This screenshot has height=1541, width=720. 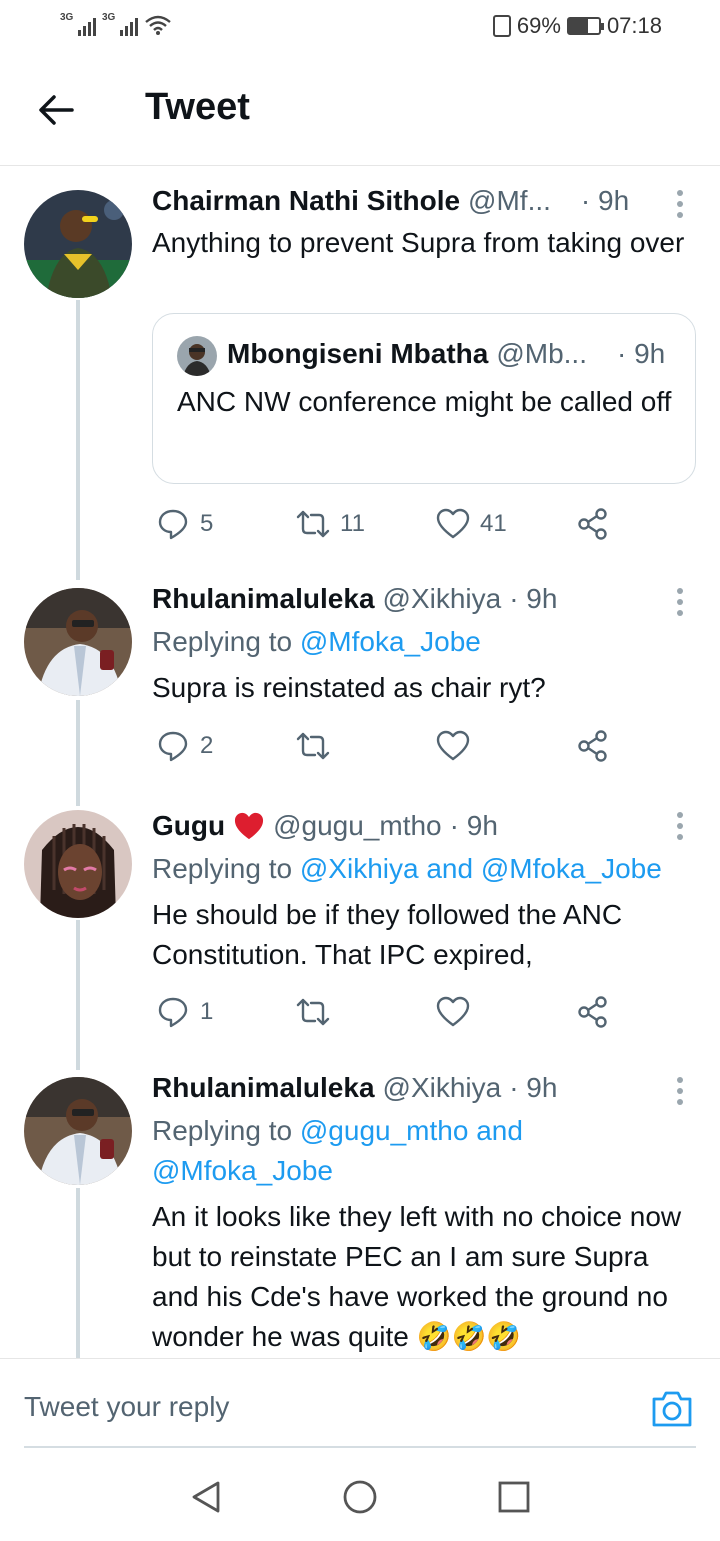 I want to click on quote-display-name: Mbongiseni Mbatha, so click(x=358, y=353).